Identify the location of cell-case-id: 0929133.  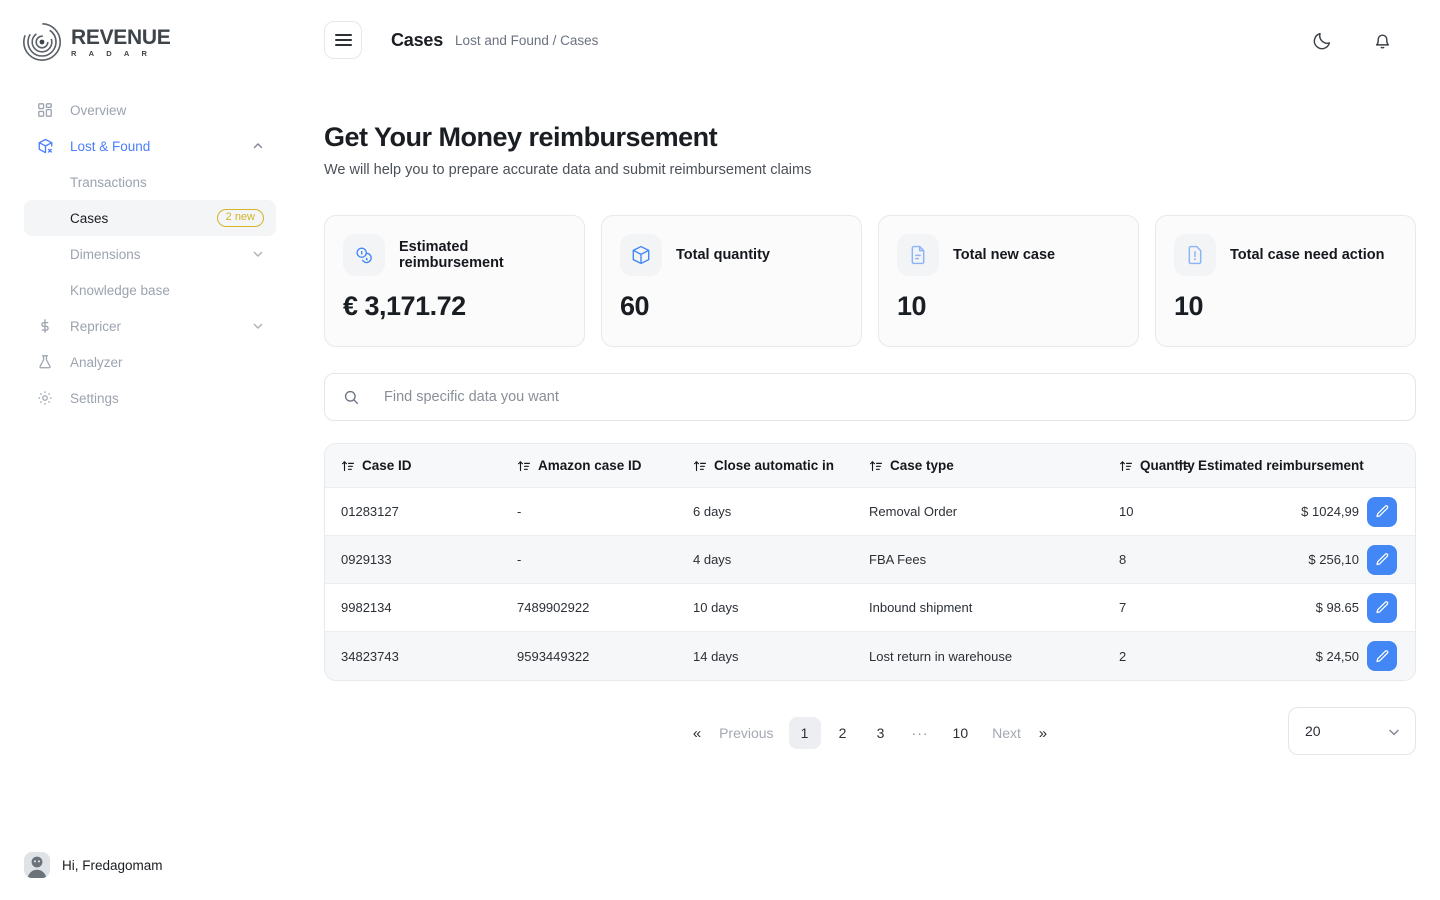
(366, 559).